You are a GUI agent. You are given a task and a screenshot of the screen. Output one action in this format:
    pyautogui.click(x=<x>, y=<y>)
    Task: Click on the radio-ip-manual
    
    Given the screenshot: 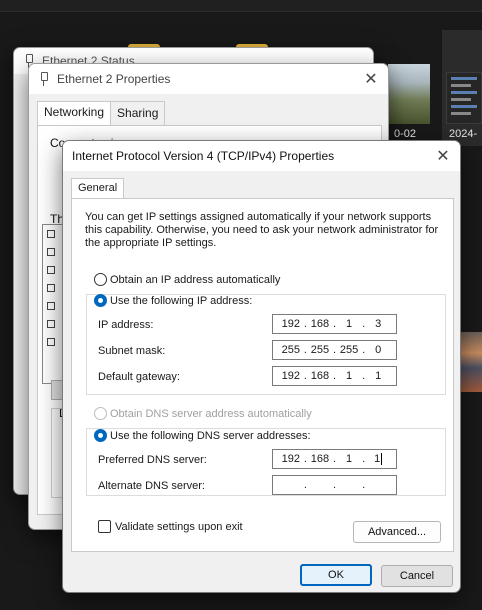 What is the action you would take?
    pyautogui.click(x=100, y=300)
    